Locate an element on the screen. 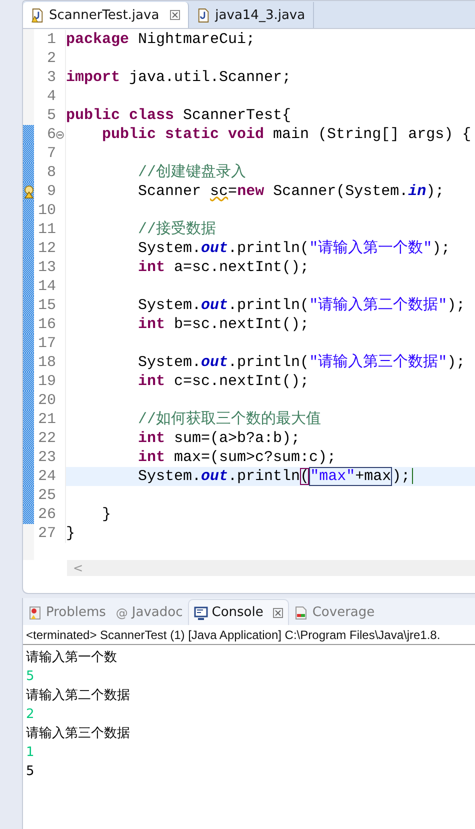 The height and width of the screenshot is (829, 475). code-line: //创建键盘录入 is located at coordinates (191, 172).